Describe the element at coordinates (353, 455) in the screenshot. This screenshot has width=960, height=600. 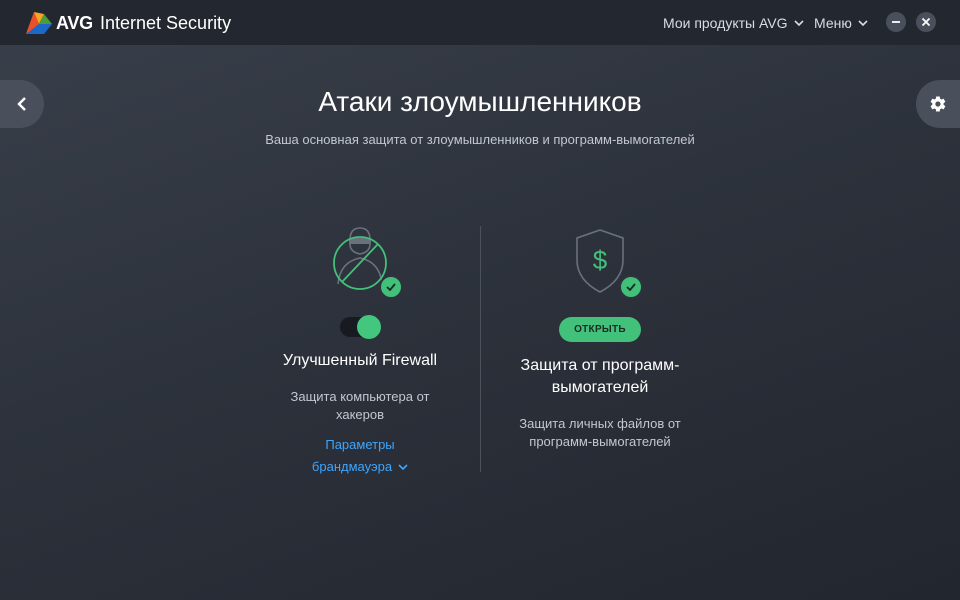
I see `firewall-settings-label: Параметры брандмауэра` at that location.